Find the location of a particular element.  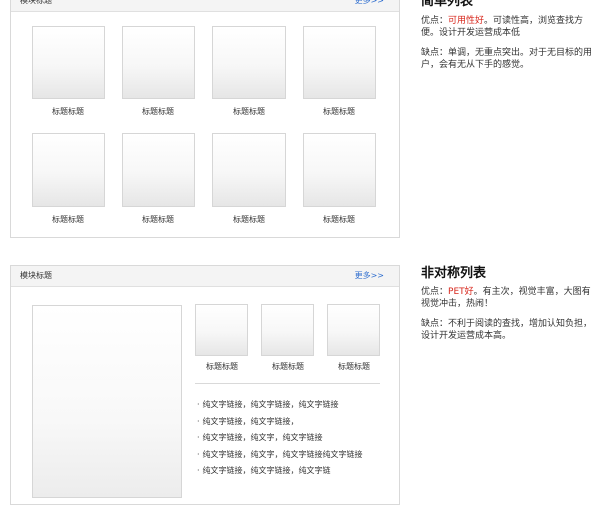

highlight-text: 可用性好 is located at coordinates (466, 21).